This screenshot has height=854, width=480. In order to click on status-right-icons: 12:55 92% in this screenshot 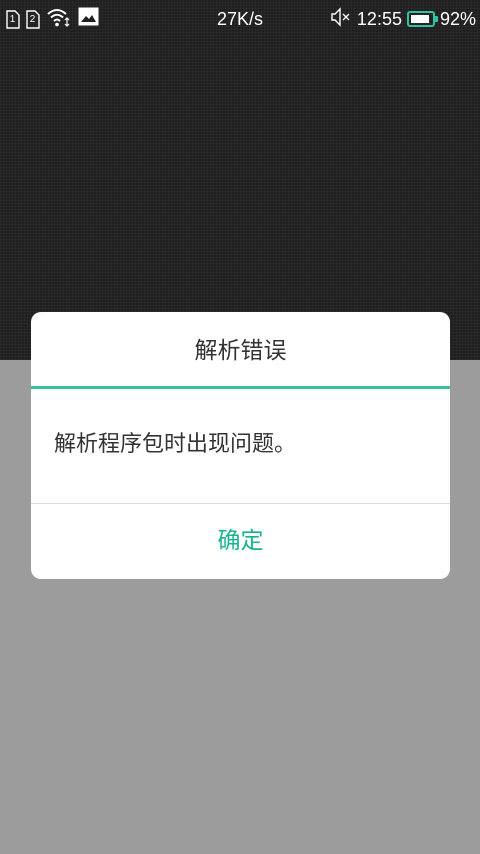, I will do `click(403, 19)`.